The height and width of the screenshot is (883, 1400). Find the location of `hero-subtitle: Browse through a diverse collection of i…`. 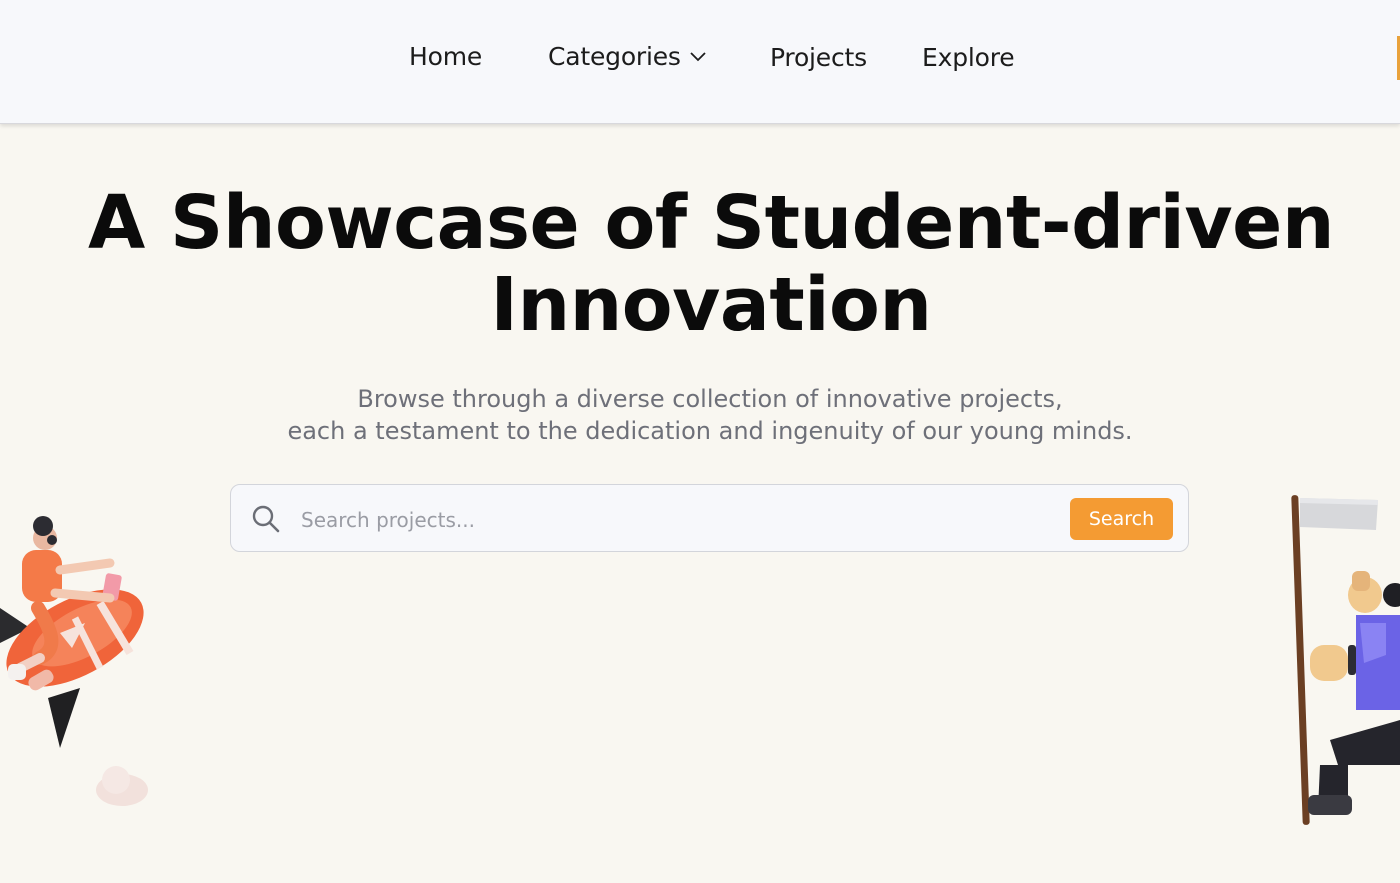

hero-subtitle: Browse through a diverse collection of i… is located at coordinates (700, 415).